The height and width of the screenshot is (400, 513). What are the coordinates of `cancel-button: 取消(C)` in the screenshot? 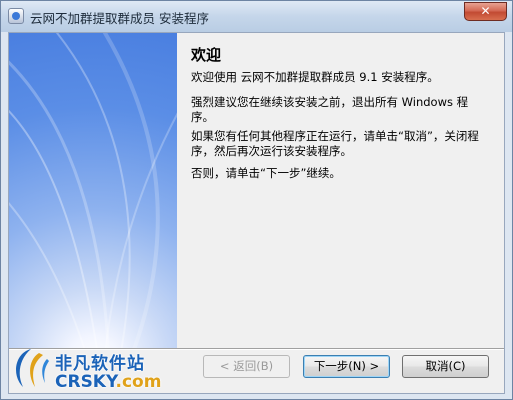 It's located at (445, 366).